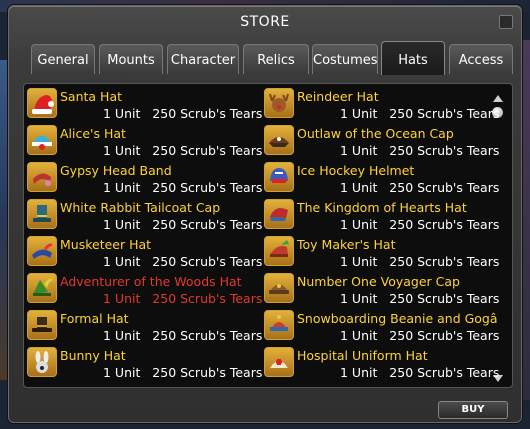 The image size is (530, 429). What do you see at coordinates (526, 220) in the screenshot?
I see `background-scene-right` at bounding box center [526, 220].